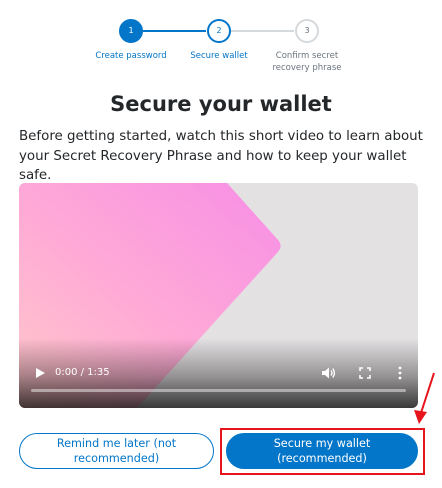 This screenshot has height=488, width=442. I want to click on step-2-label: Secure wallet, so click(219, 56).